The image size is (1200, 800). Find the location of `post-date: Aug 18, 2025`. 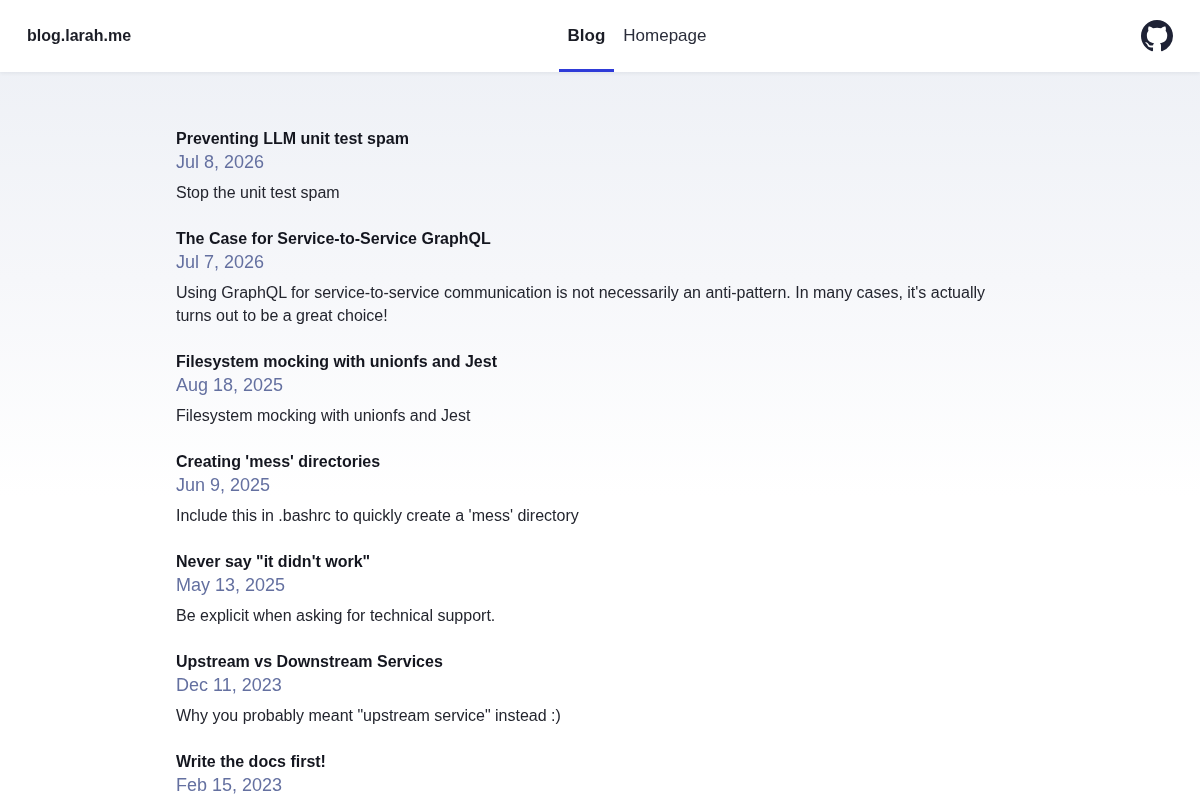

post-date: Aug 18, 2025 is located at coordinates (230, 385).